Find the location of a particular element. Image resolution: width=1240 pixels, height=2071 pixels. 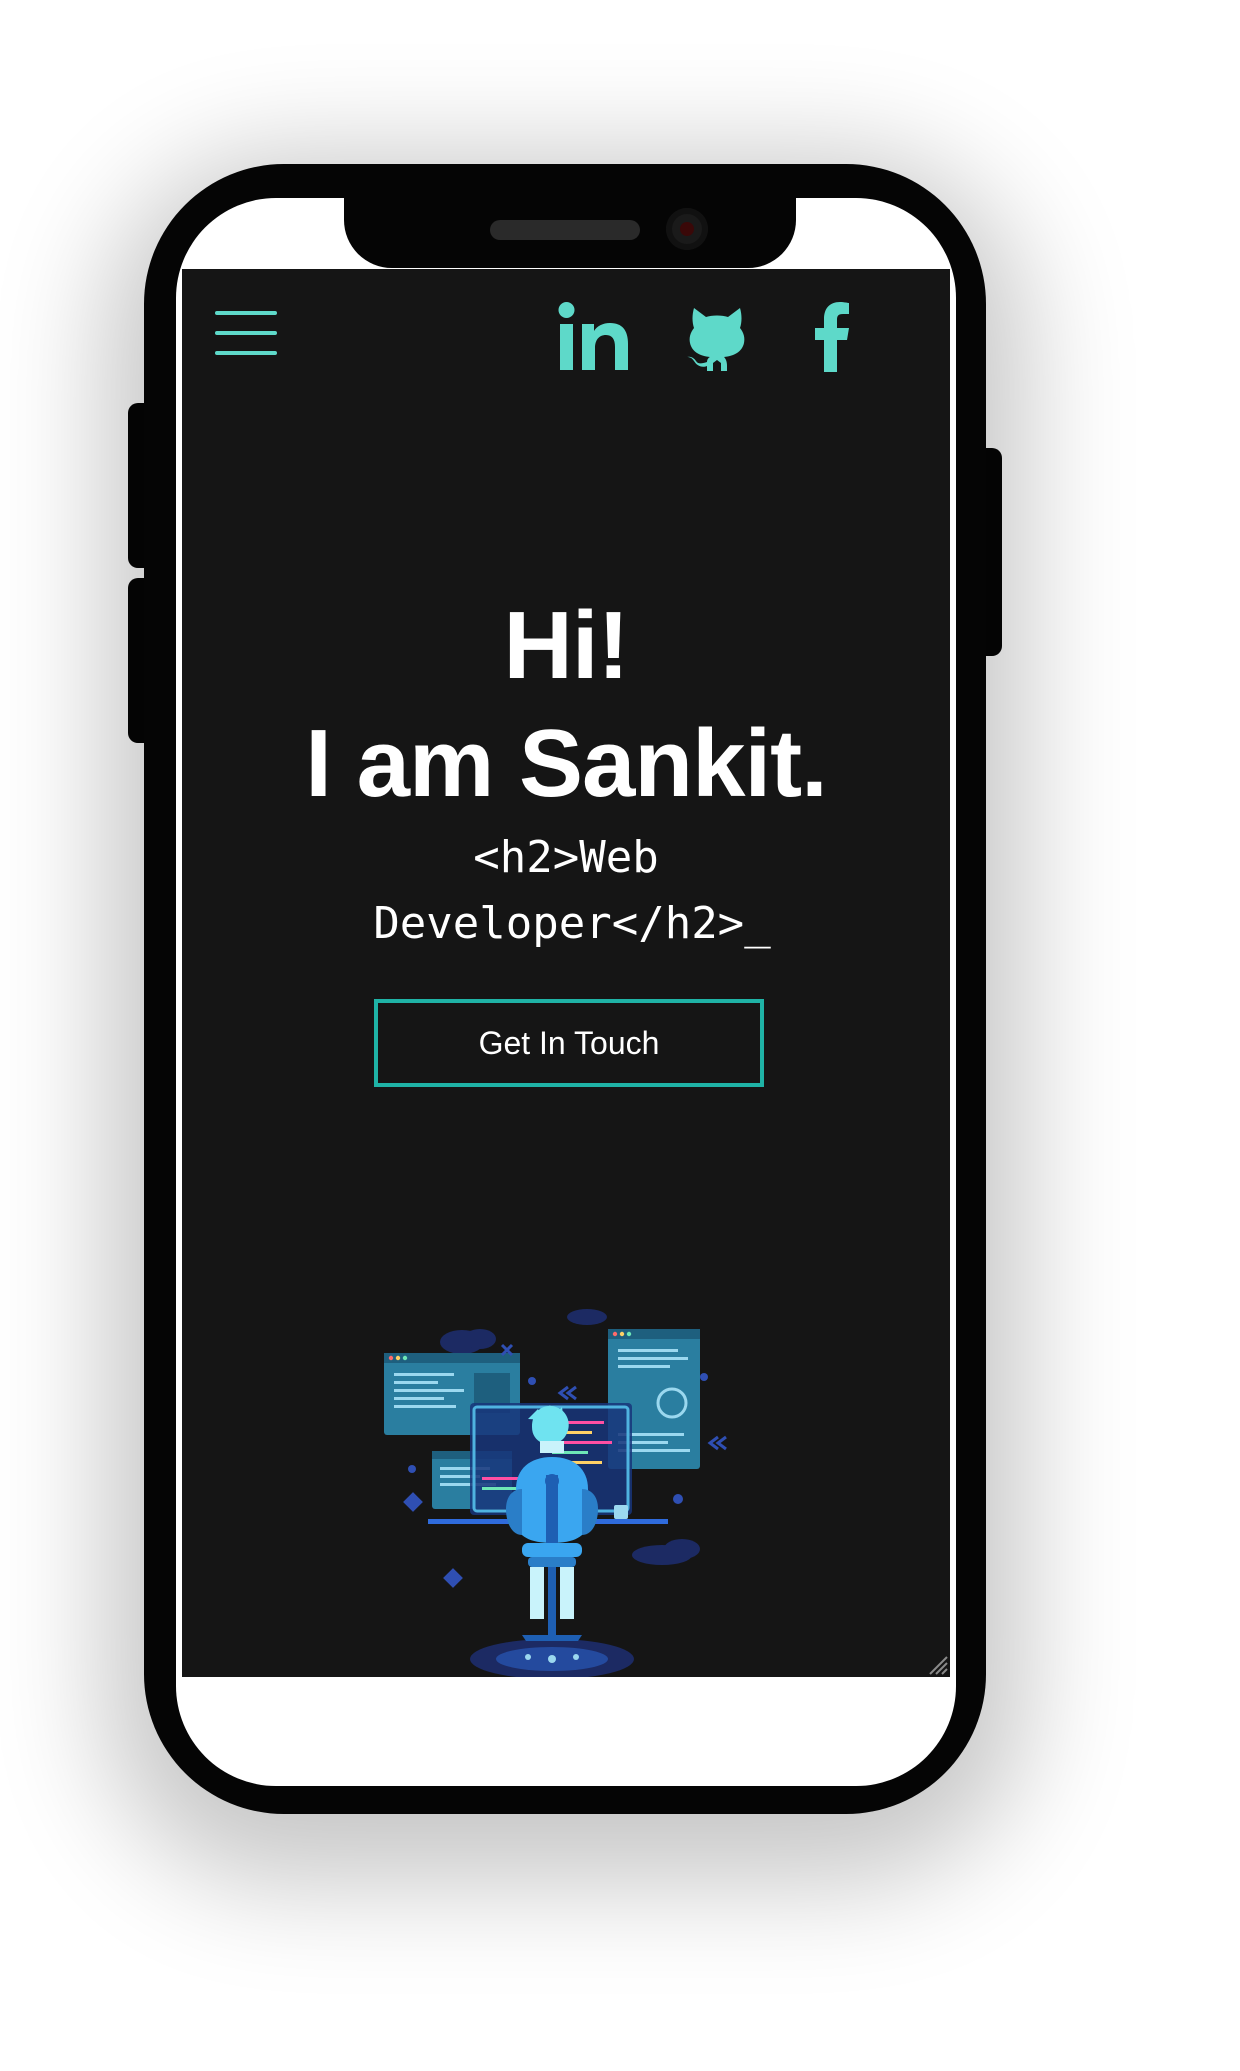

developer-at-desk-illustration is located at coordinates (555, 1493).